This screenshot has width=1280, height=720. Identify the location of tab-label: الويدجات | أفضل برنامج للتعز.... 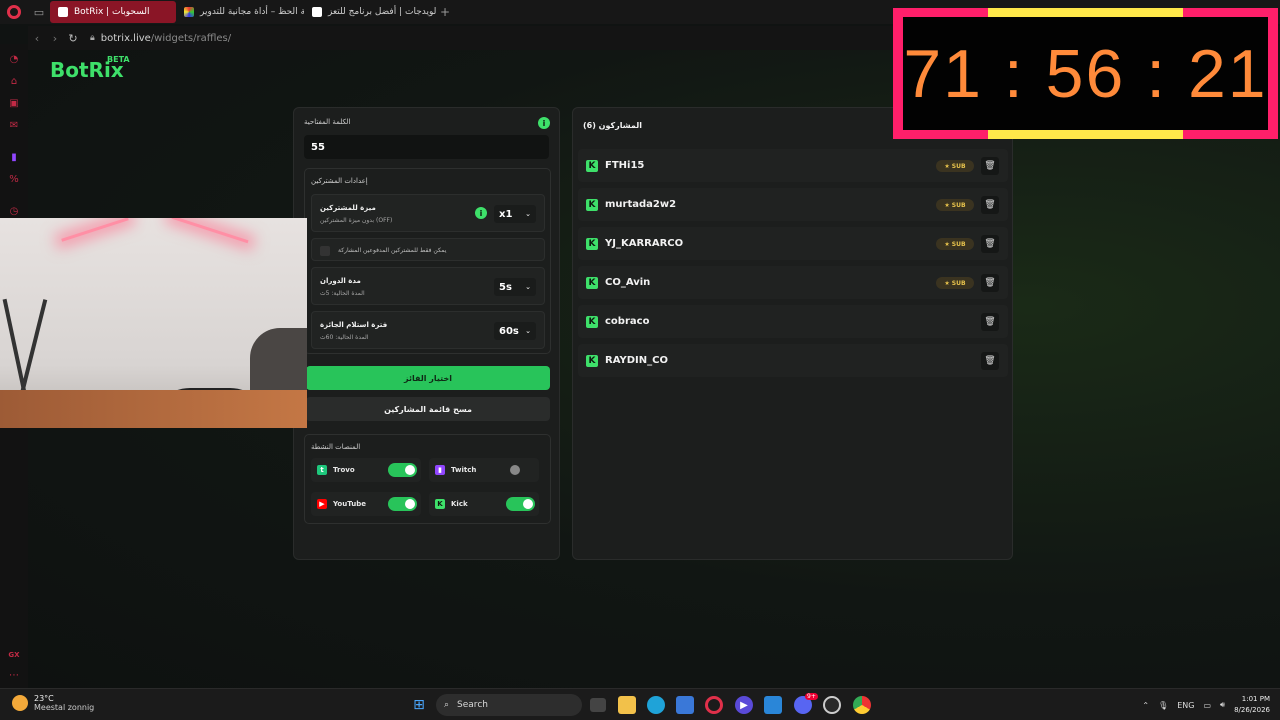
(382, 12).